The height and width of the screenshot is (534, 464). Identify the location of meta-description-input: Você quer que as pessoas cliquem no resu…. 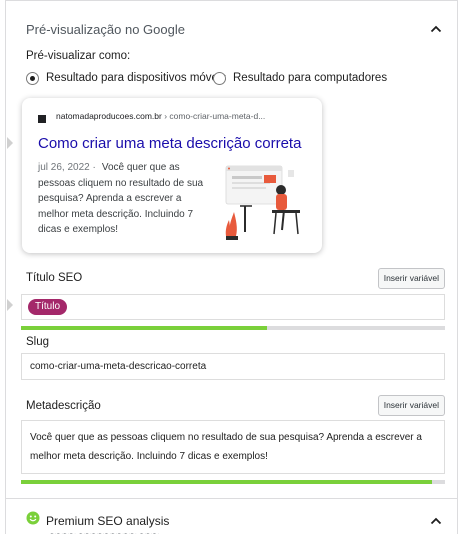
(233, 447).